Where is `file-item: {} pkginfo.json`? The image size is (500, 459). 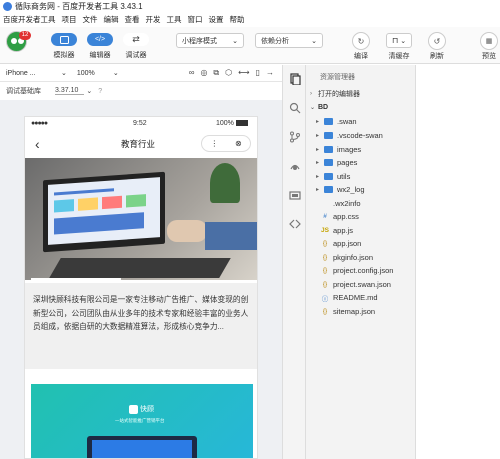 file-item: {} pkginfo.json is located at coordinates (361, 258).